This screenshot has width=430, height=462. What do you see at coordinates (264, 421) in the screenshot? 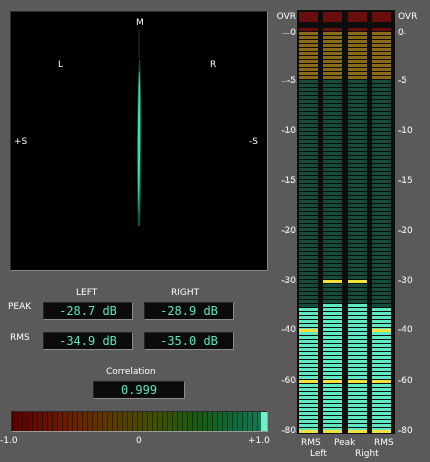
I see `correlation-indicator` at bounding box center [264, 421].